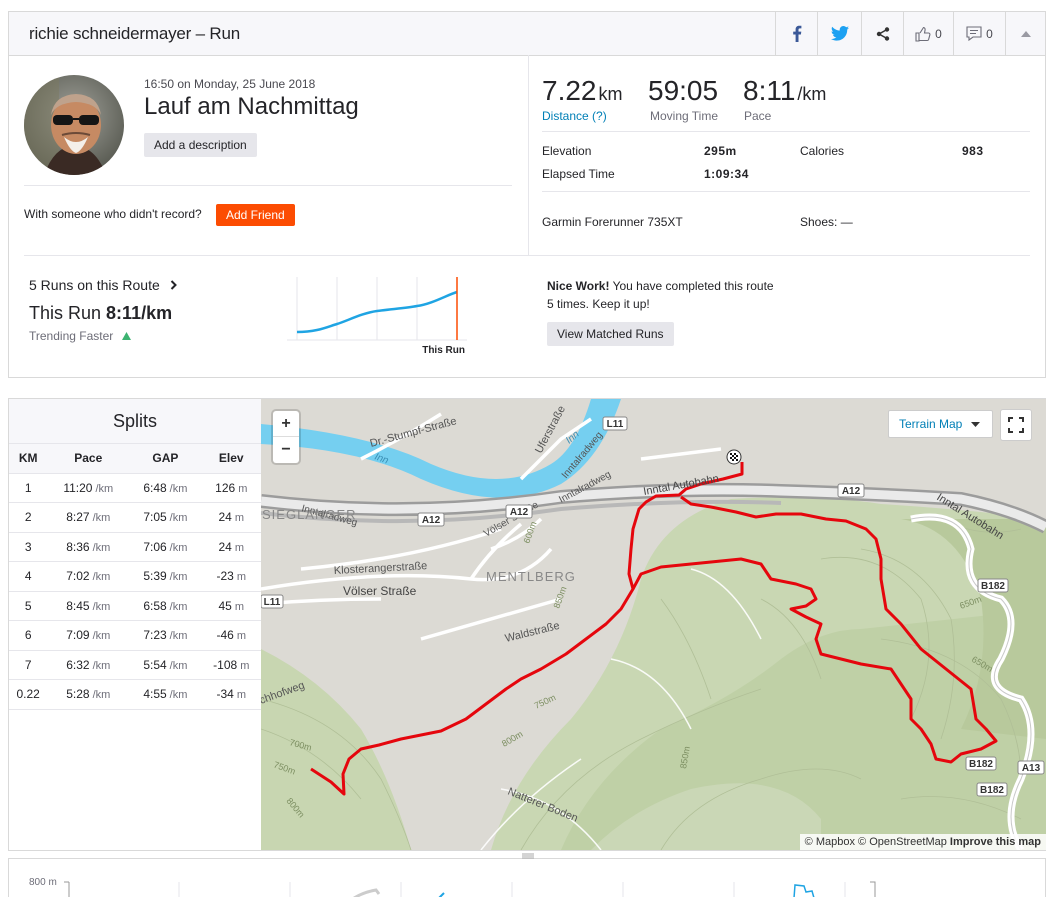 This screenshot has width=1060, height=897. Describe the element at coordinates (28, 459) in the screenshot. I see `col-km: KM` at that location.